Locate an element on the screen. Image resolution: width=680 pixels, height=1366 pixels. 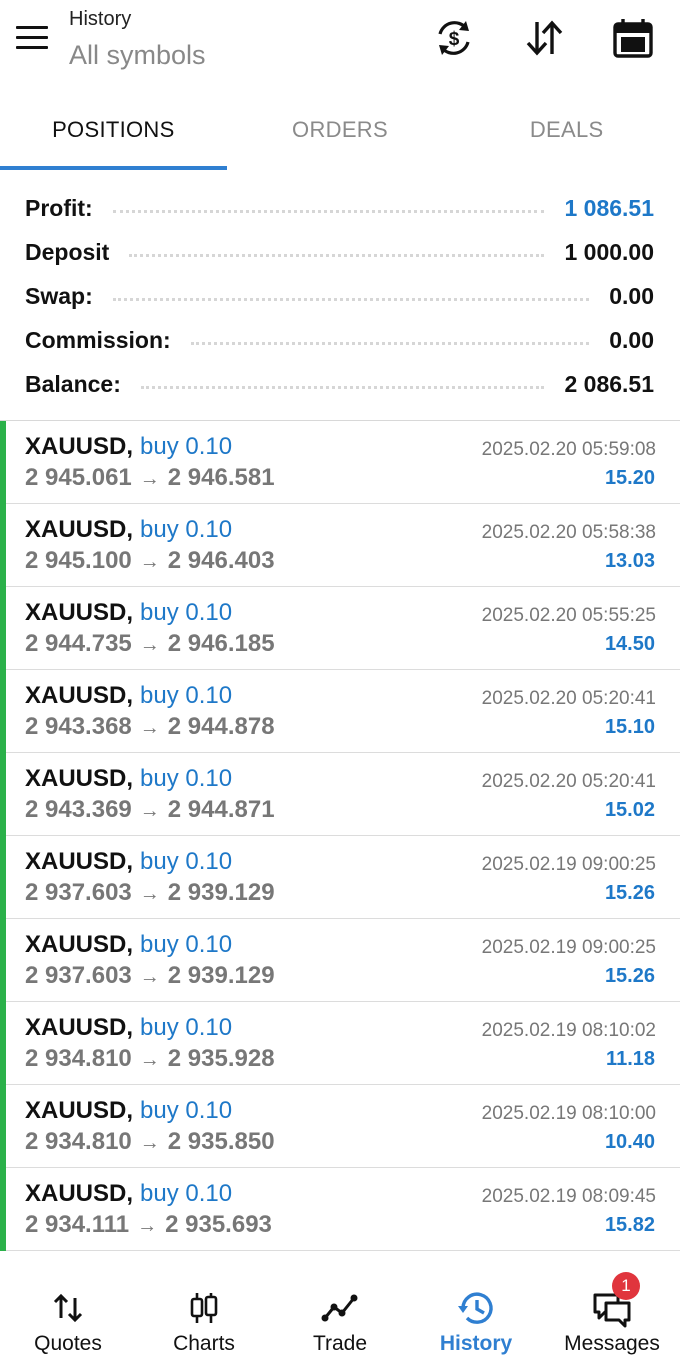
position-prices: 2 945.061 → 2 946.581 is located at coordinates (150, 478).